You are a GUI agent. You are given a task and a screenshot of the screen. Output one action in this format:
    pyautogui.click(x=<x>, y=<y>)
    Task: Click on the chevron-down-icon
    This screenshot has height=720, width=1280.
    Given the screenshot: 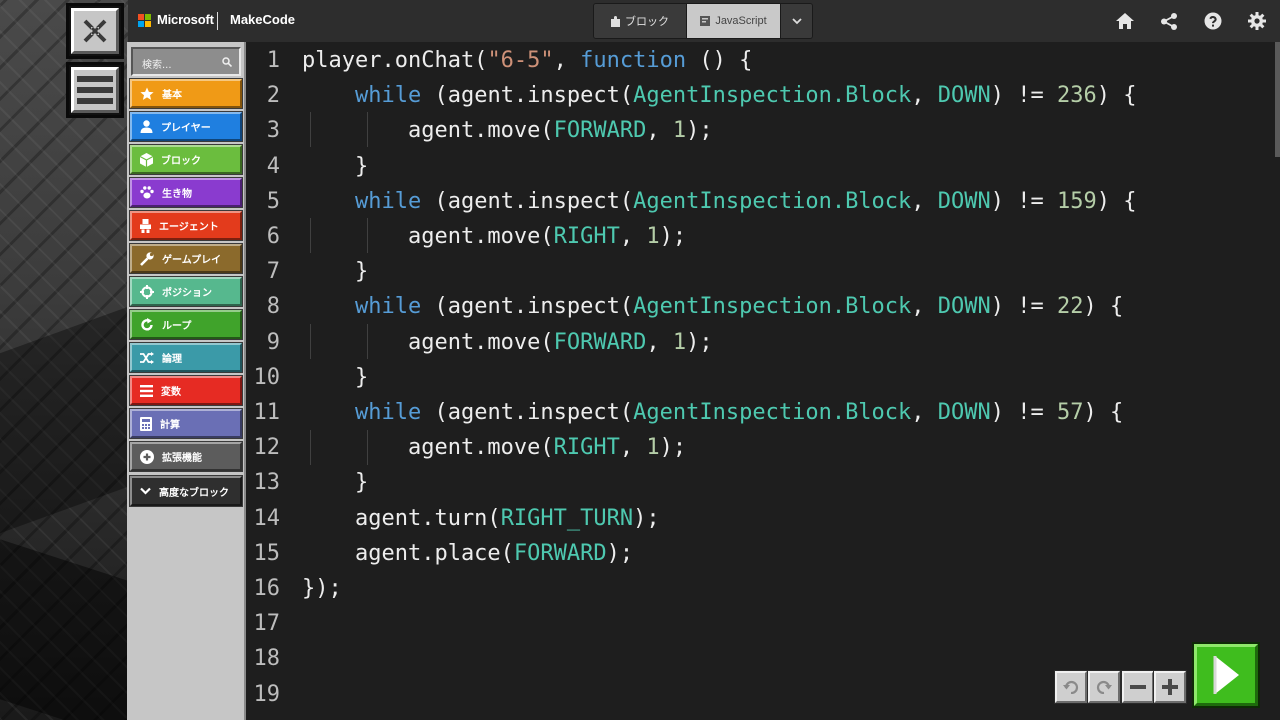 What is the action you would take?
    pyautogui.click(x=796, y=20)
    